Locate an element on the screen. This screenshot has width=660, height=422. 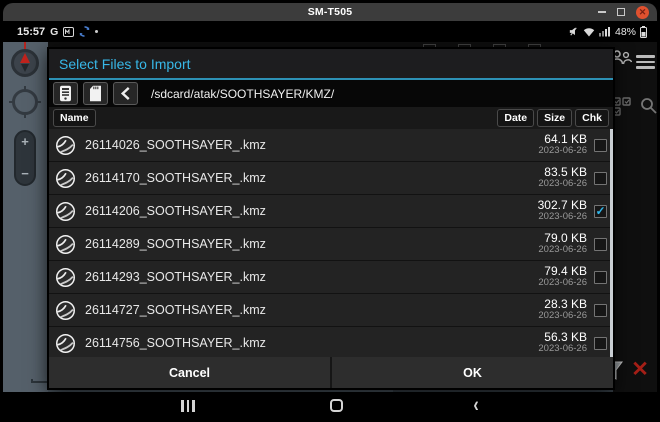
zoom-control: + − is located at coordinates (25, 158).